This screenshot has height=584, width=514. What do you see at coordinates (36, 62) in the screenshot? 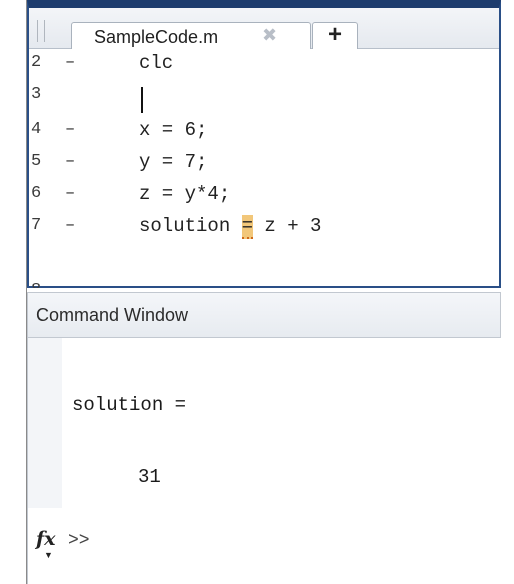
I see `line-number: 2` at bounding box center [36, 62].